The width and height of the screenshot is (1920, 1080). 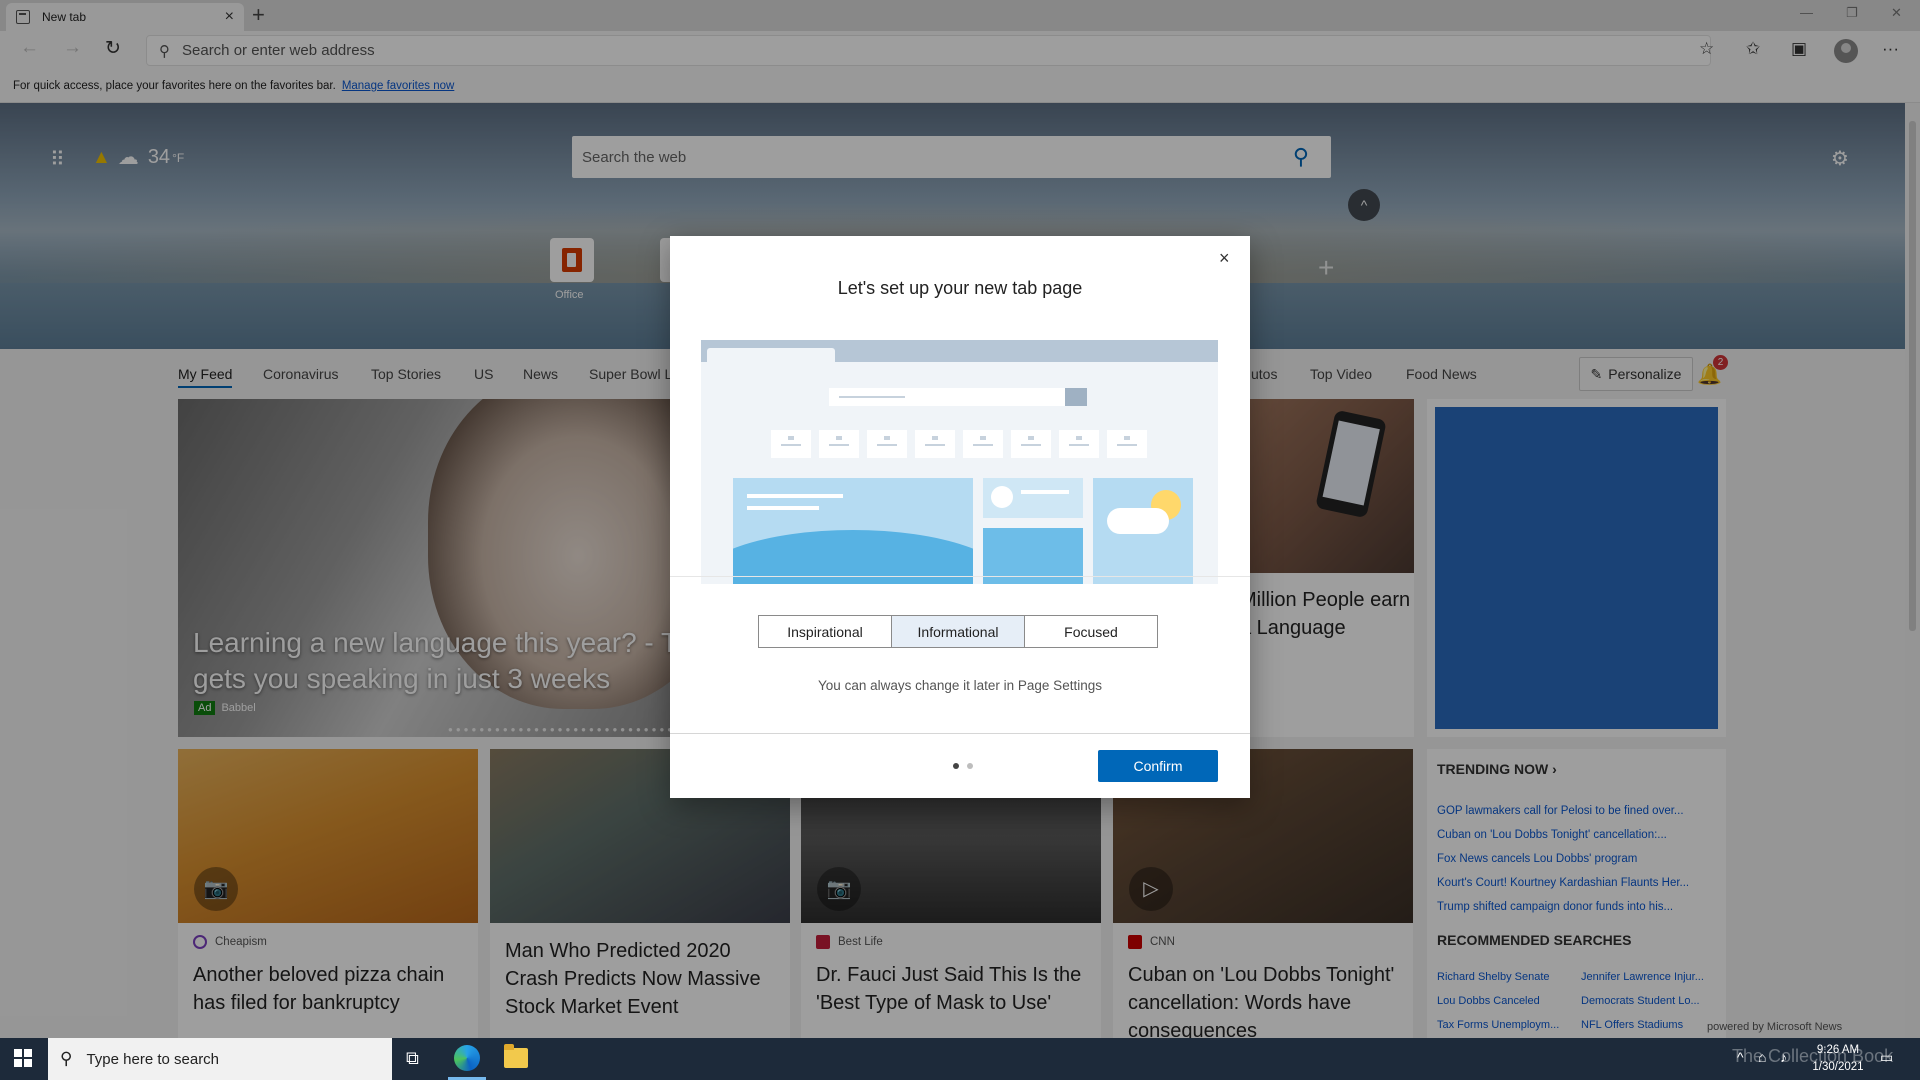 I want to click on taskbar-search-placeholder: Type here to search, so click(x=153, y=1059).